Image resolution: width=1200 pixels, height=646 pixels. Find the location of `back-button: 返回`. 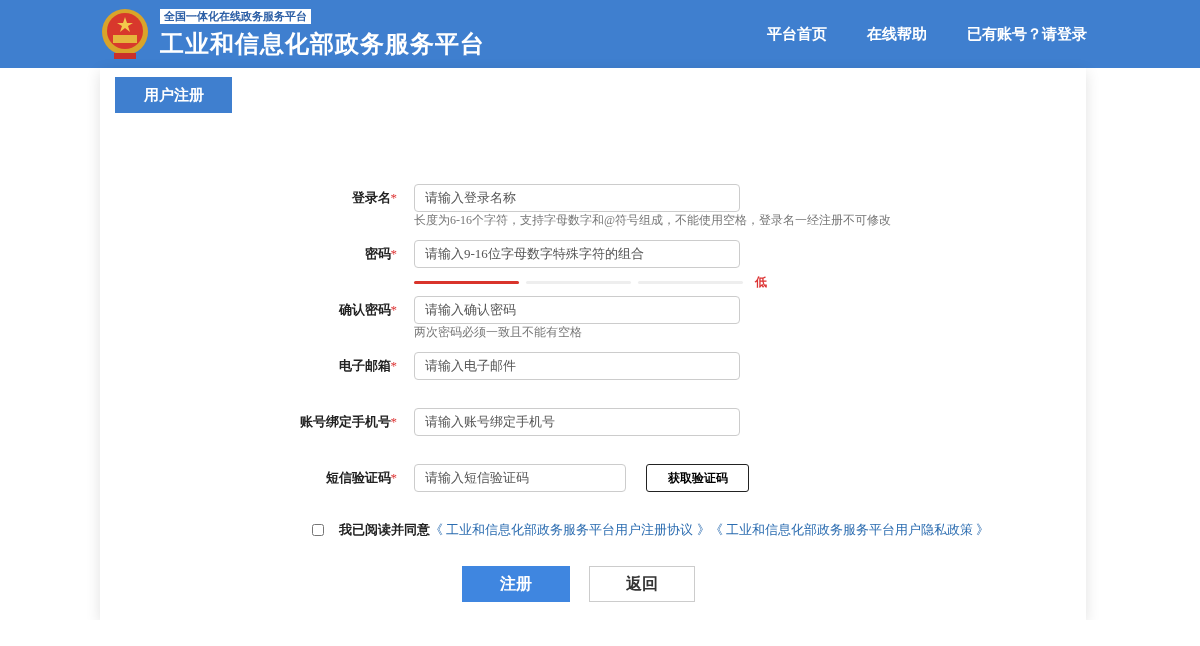

back-button: 返回 is located at coordinates (641, 584).